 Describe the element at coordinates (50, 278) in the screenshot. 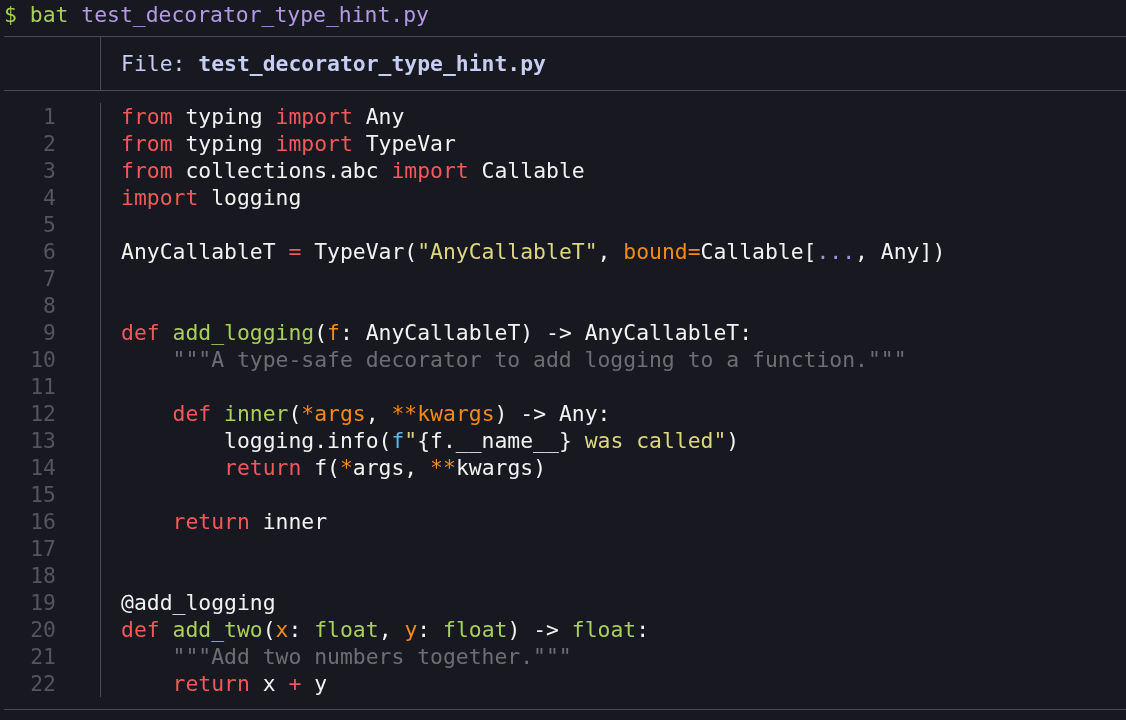

I see `line-number: 7` at that location.